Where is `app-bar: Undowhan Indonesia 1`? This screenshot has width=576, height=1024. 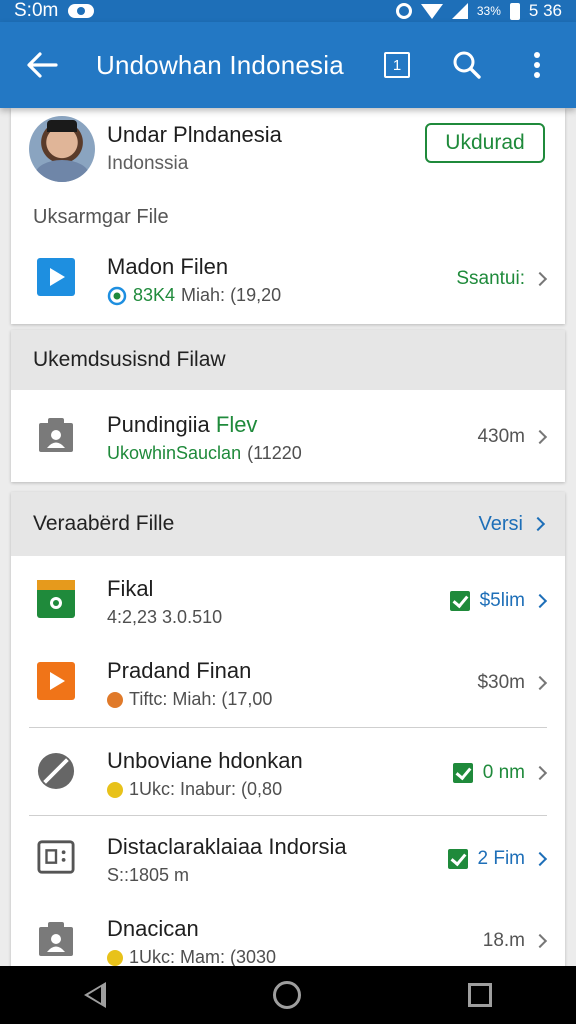
app-bar: Undowhan Indonesia 1 is located at coordinates (288, 65).